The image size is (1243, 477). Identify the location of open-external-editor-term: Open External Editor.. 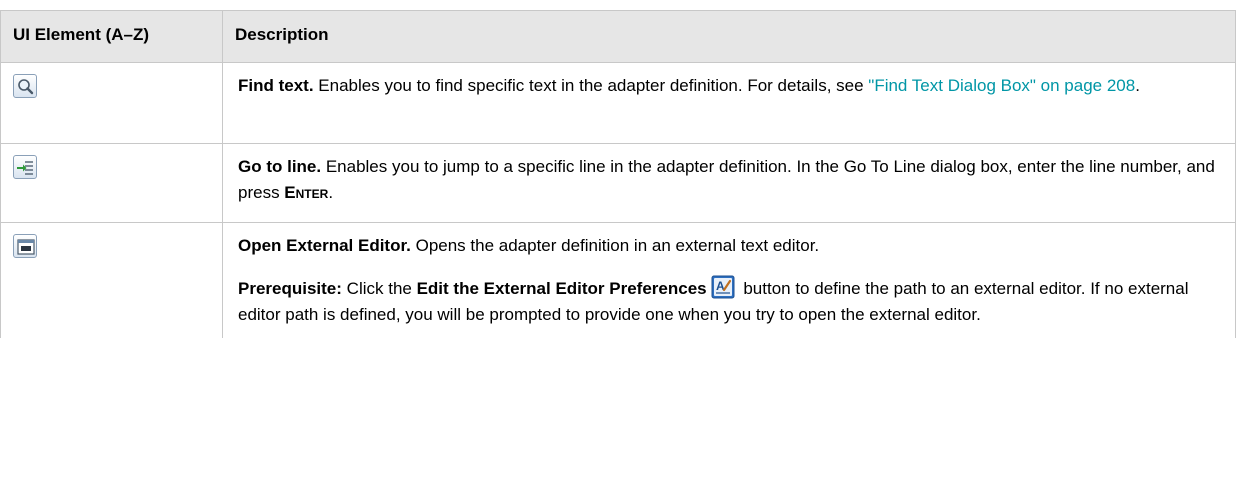
(324, 245).